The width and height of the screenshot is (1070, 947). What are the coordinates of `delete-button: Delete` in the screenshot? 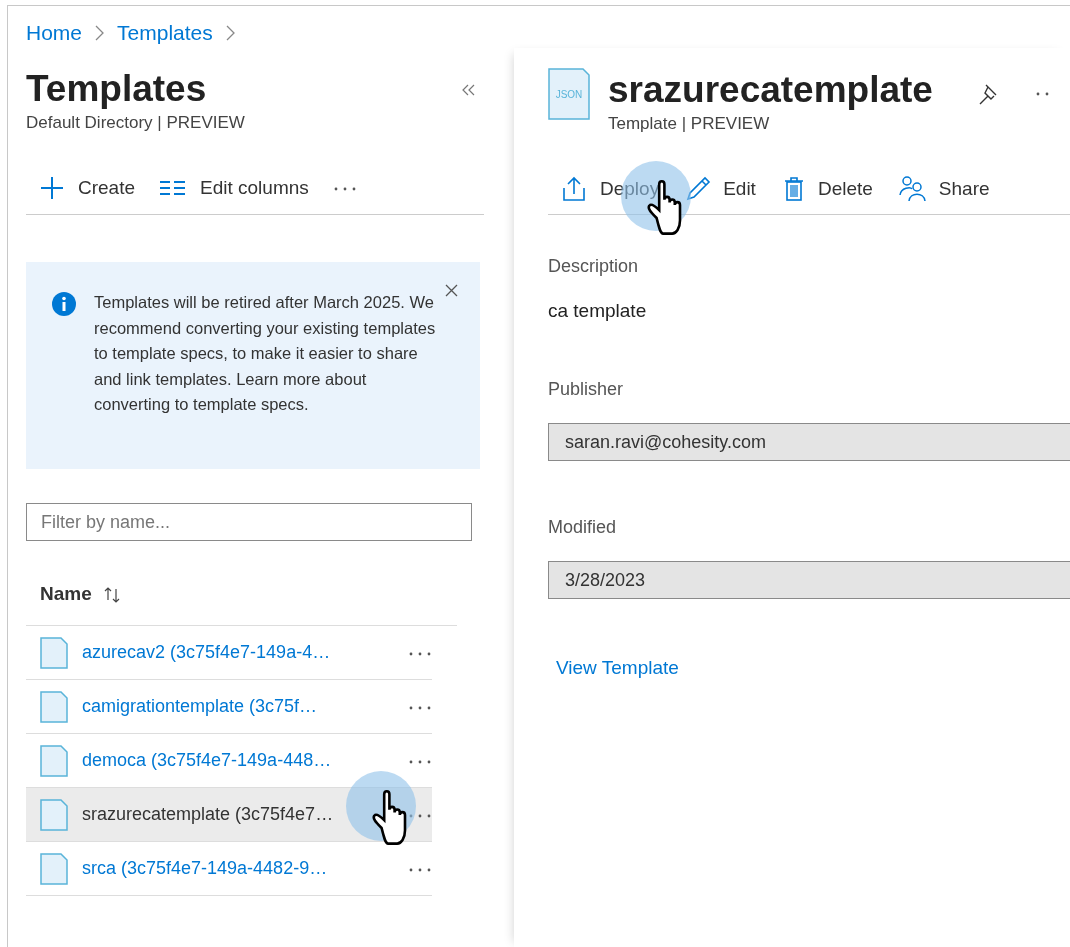 It's located at (827, 188).